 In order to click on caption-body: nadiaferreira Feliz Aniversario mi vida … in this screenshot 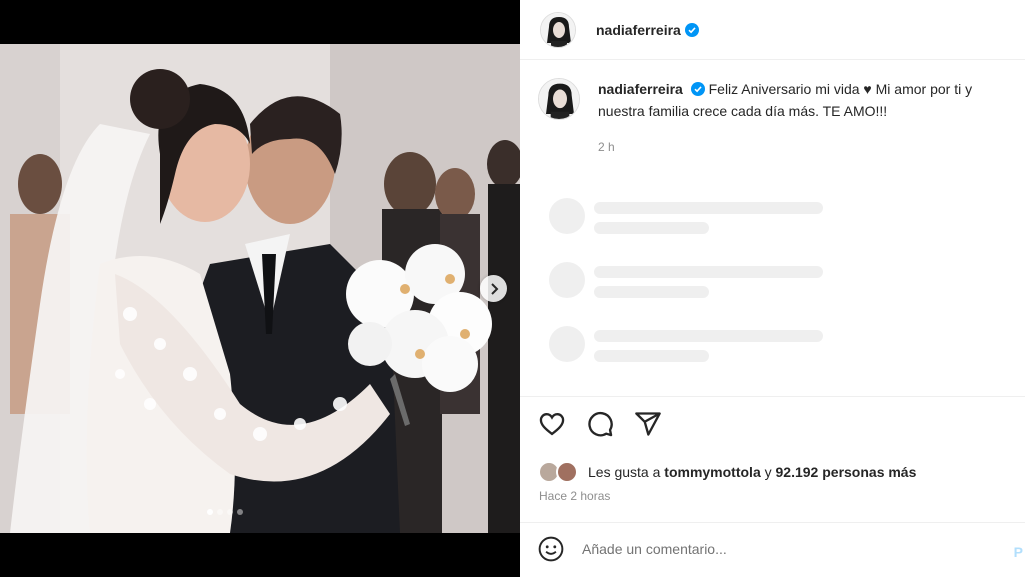, I will do `click(808, 118)`.